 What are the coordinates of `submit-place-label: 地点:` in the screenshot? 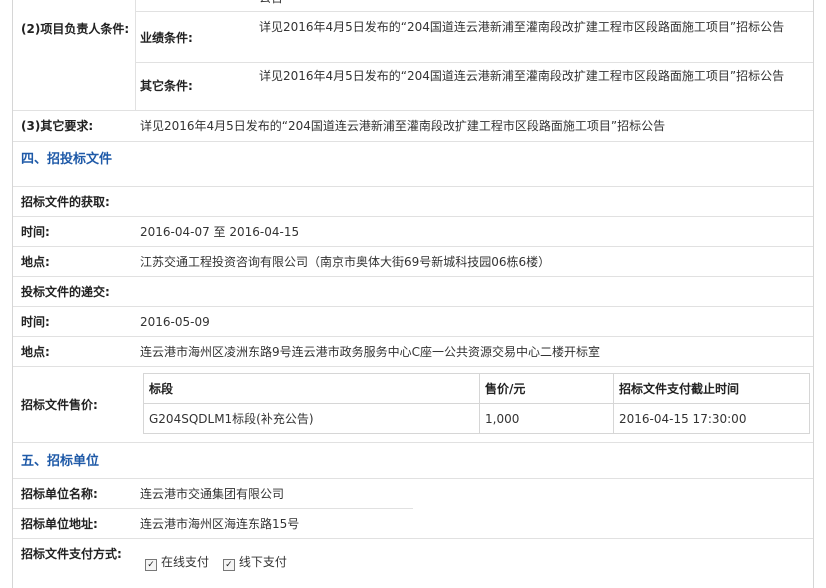 It's located at (35, 352).